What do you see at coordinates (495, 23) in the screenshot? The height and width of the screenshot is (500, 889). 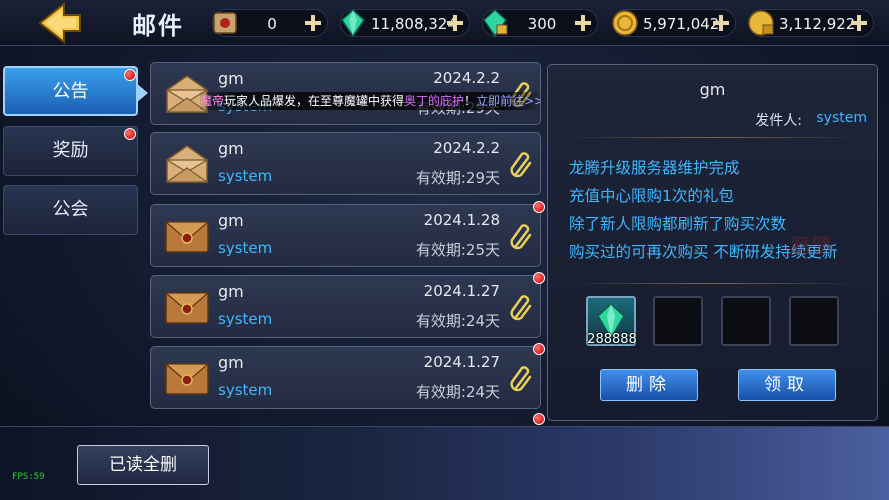 I see `locked-green-gem-icon` at bounding box center [495, 23].